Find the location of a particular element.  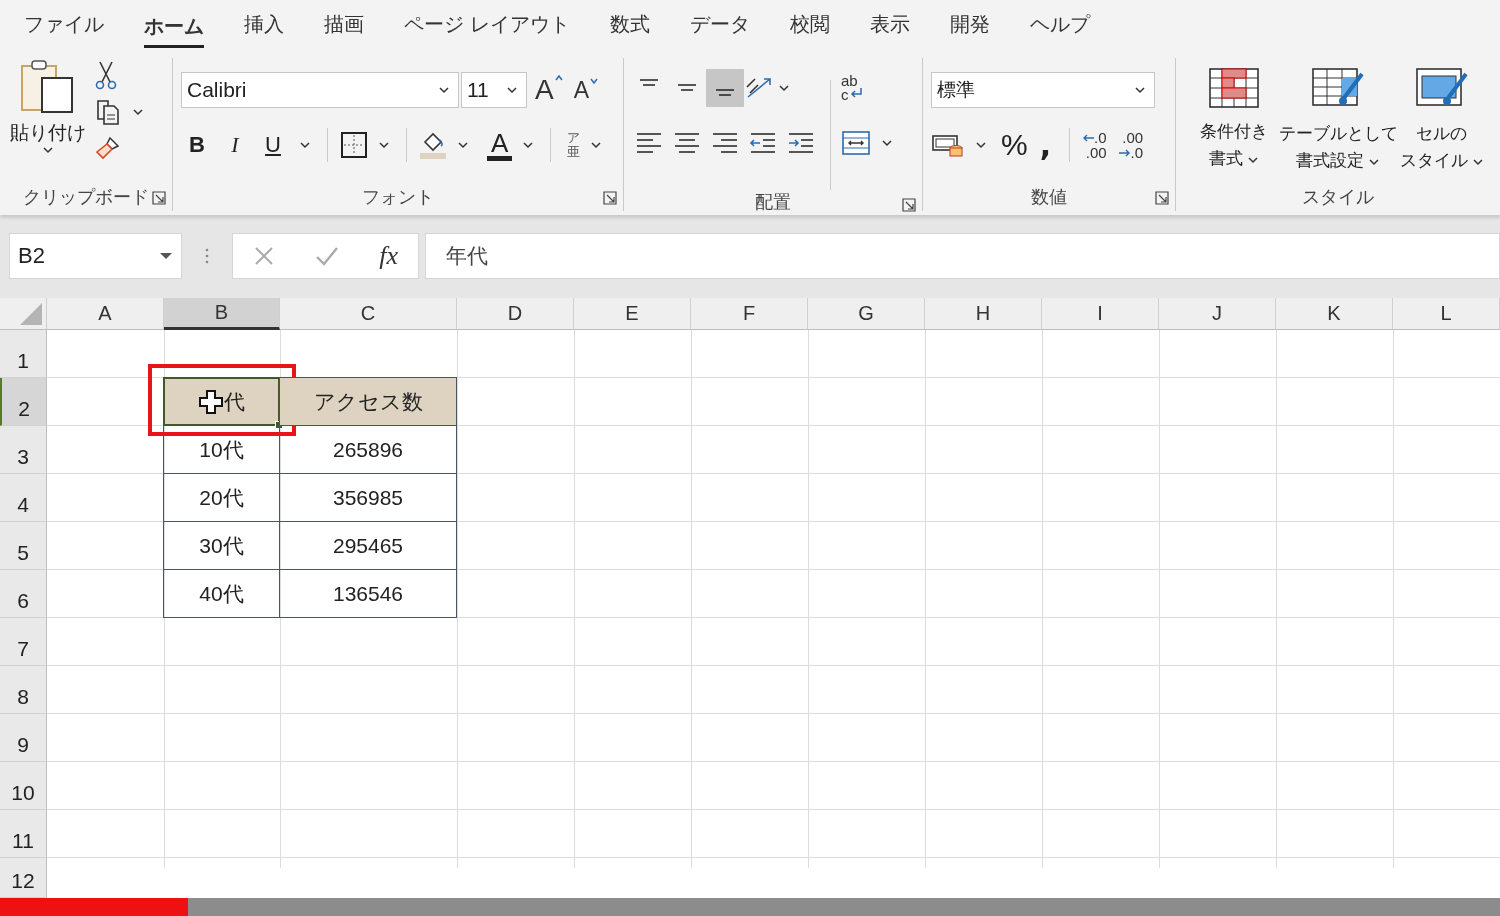

decrease-decimal-button: .00 .0 is located at coordinates (1131, 145).